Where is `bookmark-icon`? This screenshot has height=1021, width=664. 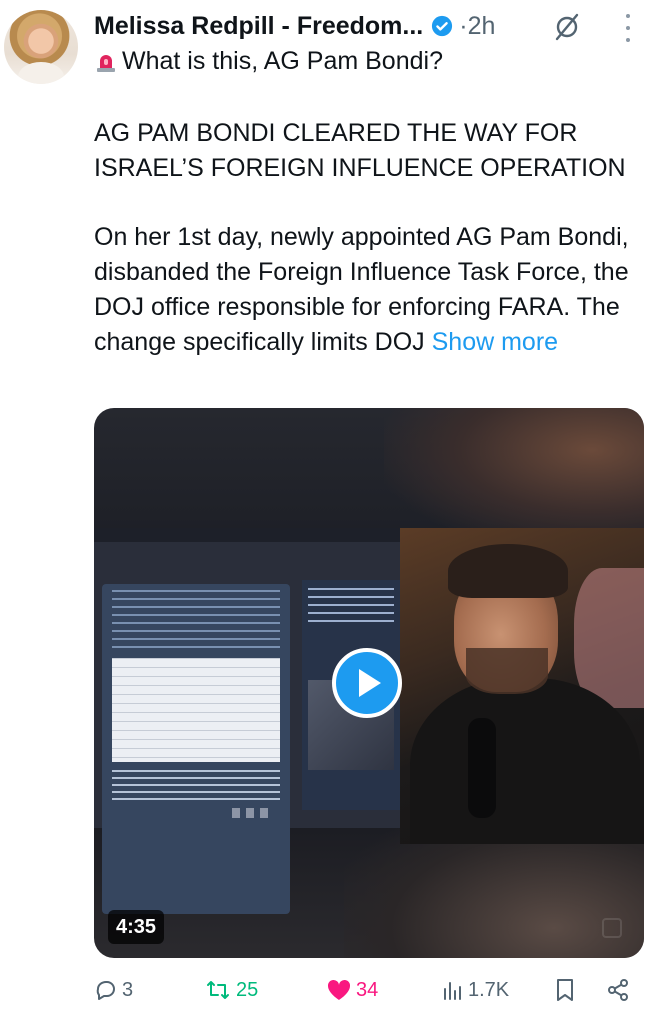 bookmark-icon is located at coordinates (565, 990).